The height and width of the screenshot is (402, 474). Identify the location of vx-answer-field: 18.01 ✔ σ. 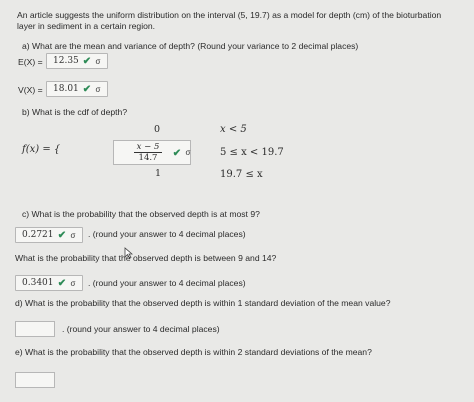
(77, 89).